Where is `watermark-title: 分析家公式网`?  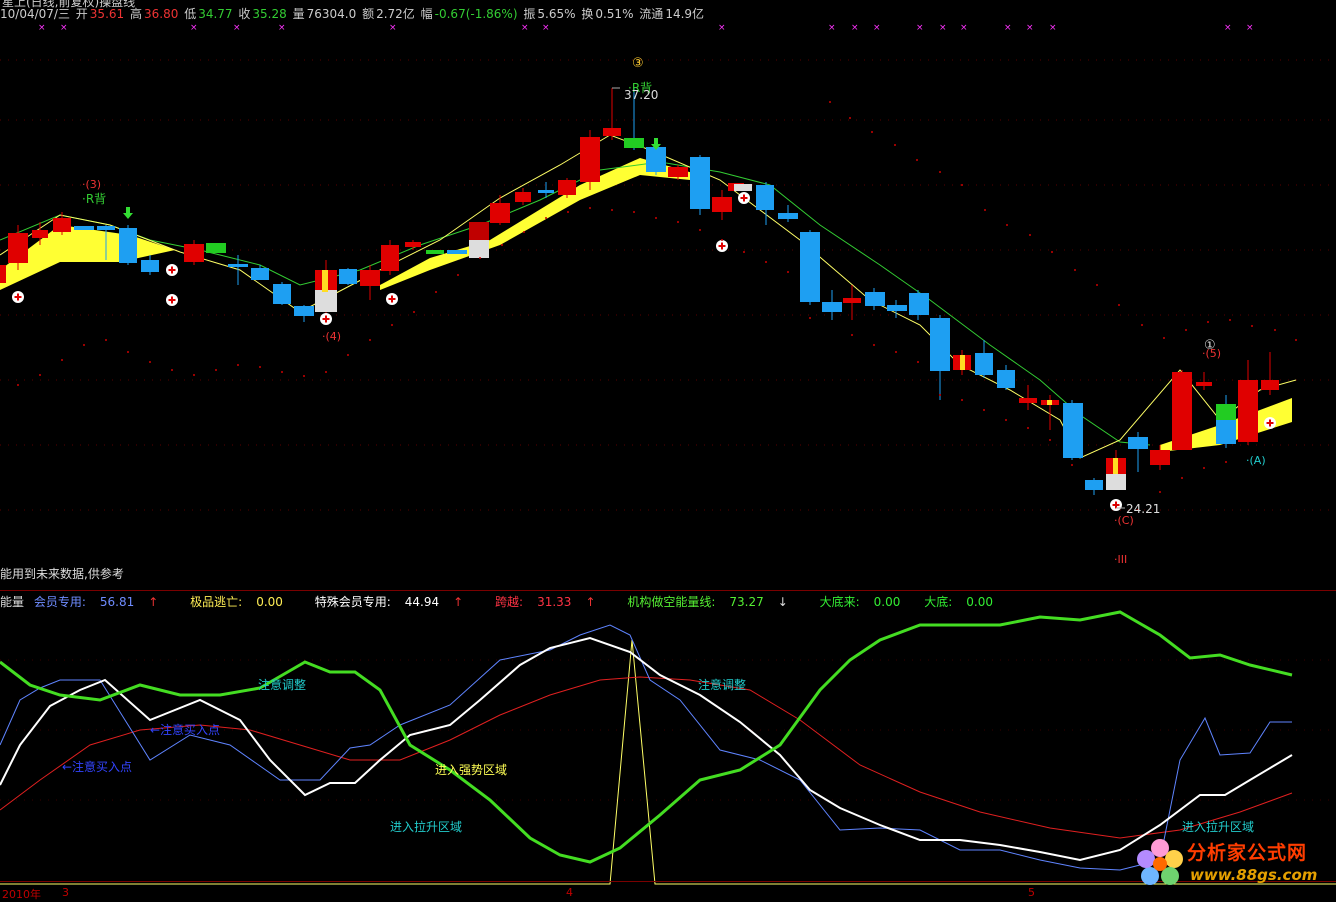 watermark-title: 分析家公式网 is located at coordinates (1247, 853).